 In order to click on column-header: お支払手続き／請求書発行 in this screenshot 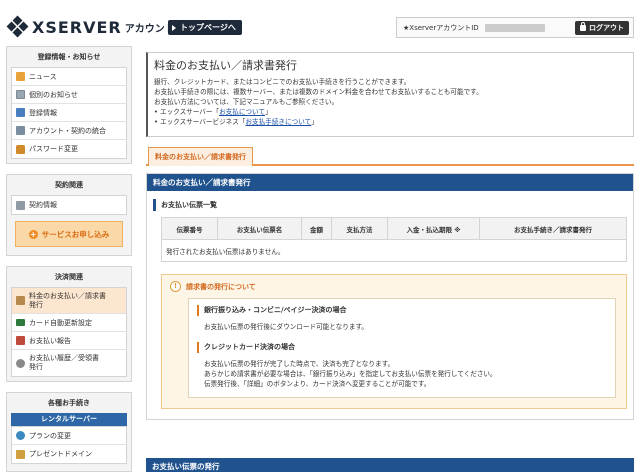, I will do `click(553, 228)`.